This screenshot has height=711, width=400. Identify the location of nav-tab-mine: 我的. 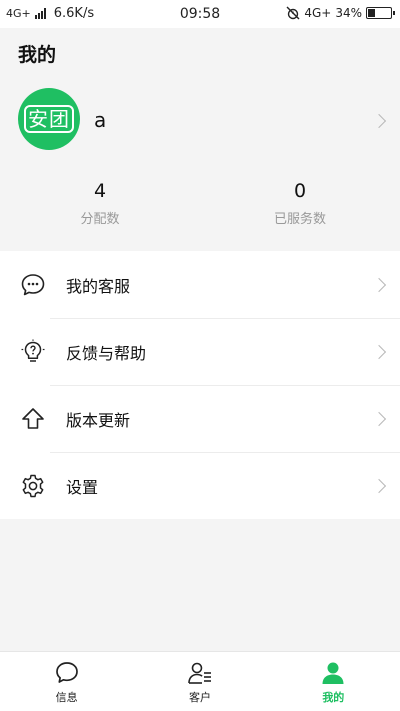
(333, 681).